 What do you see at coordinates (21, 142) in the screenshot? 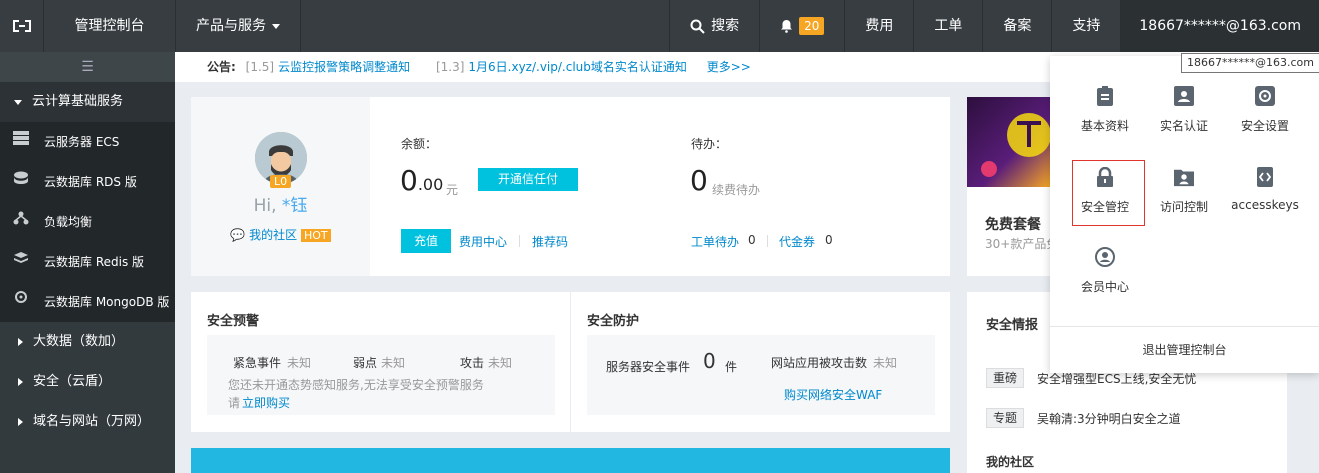
I see `server-icon` at bounding box center [21, 142].